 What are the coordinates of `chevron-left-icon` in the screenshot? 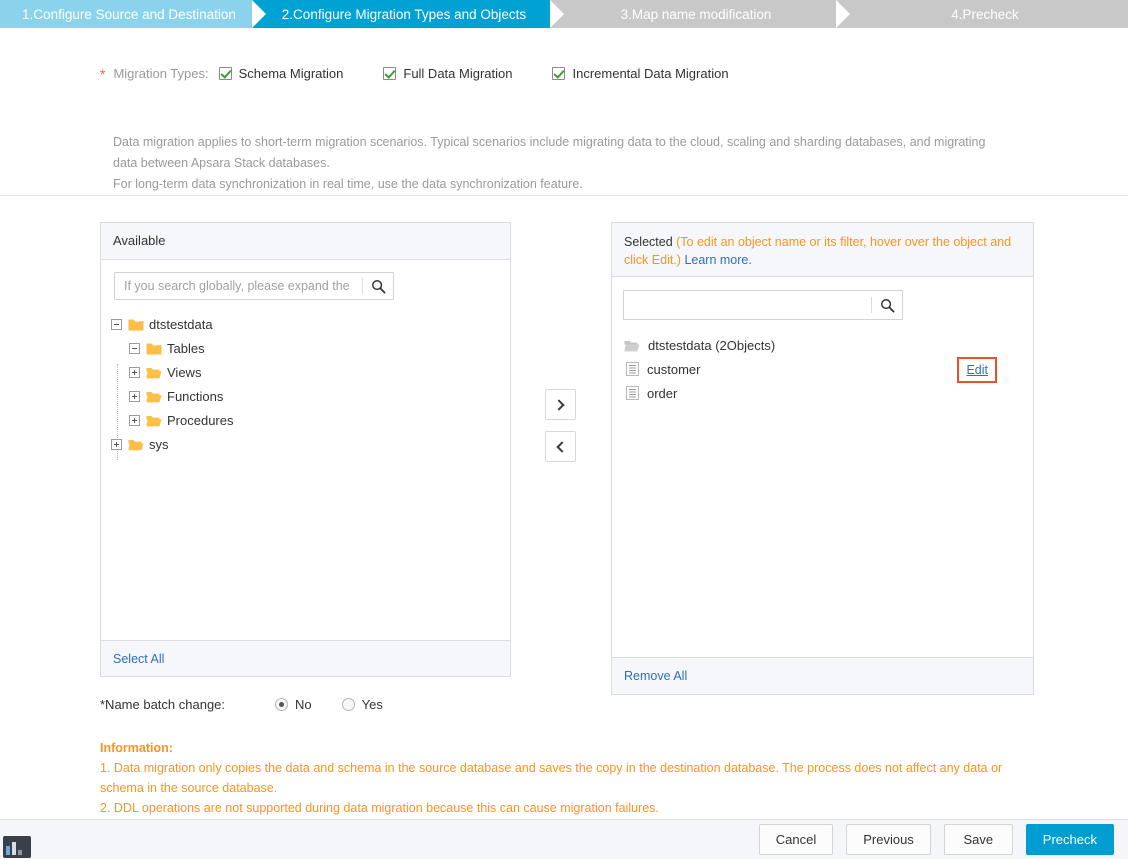 It's located at (562, 446).